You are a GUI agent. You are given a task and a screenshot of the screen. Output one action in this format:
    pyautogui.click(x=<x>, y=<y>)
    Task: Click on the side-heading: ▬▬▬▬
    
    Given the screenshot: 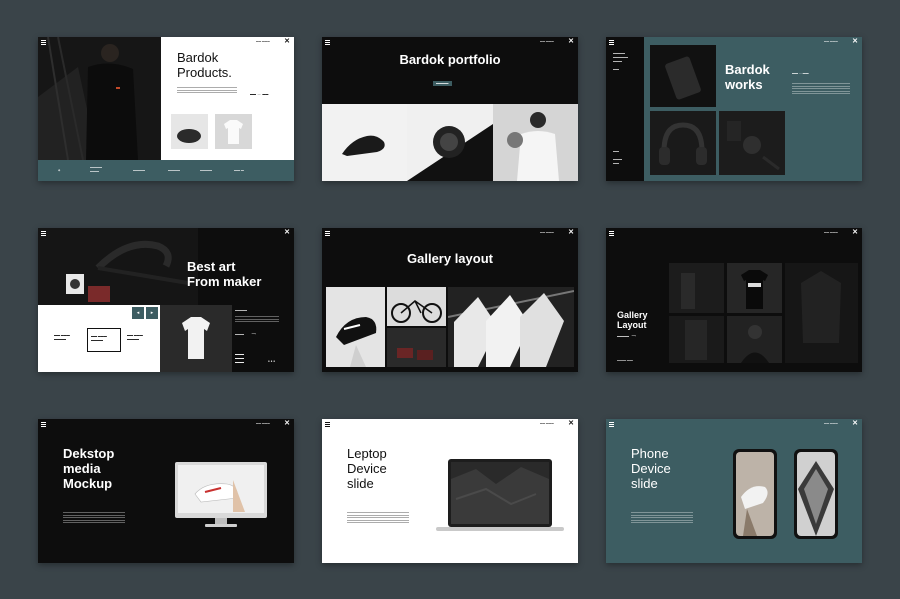 What is the action you would take?
    pyautogui.click(x=241, y=310)
    